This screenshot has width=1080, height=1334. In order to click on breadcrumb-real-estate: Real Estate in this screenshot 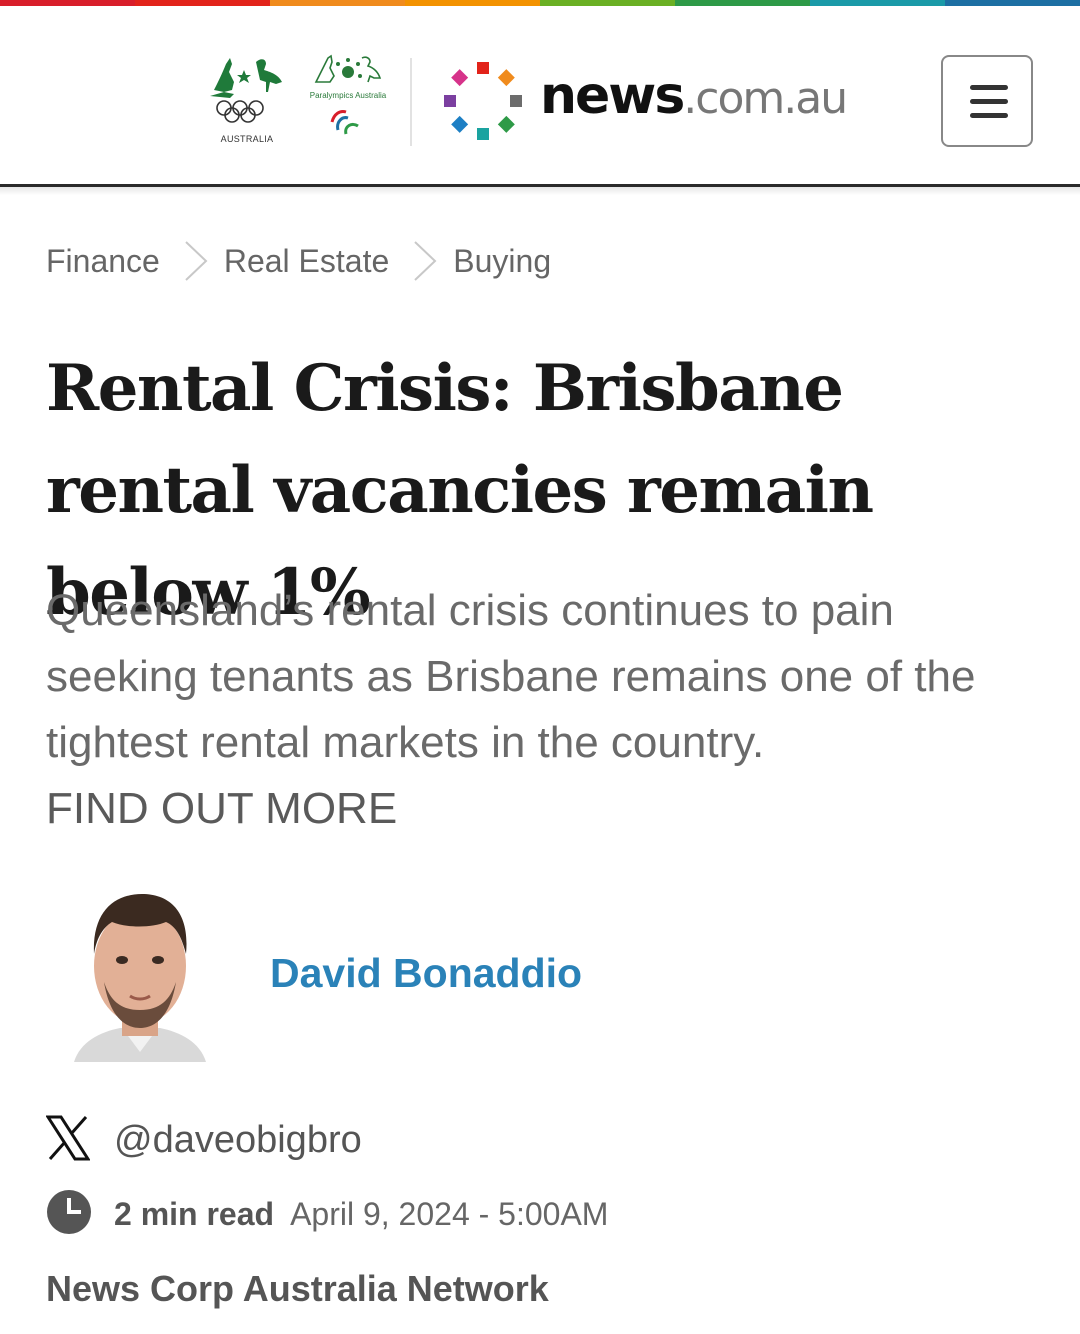, I will do `click(306, 261)`.